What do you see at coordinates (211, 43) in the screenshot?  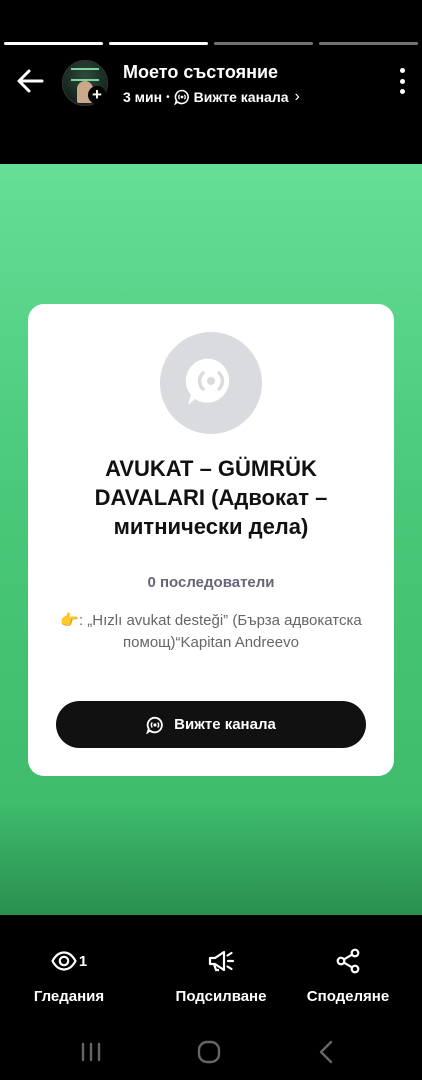 I see `status-progress-bar` at bounding box center [211, 43].